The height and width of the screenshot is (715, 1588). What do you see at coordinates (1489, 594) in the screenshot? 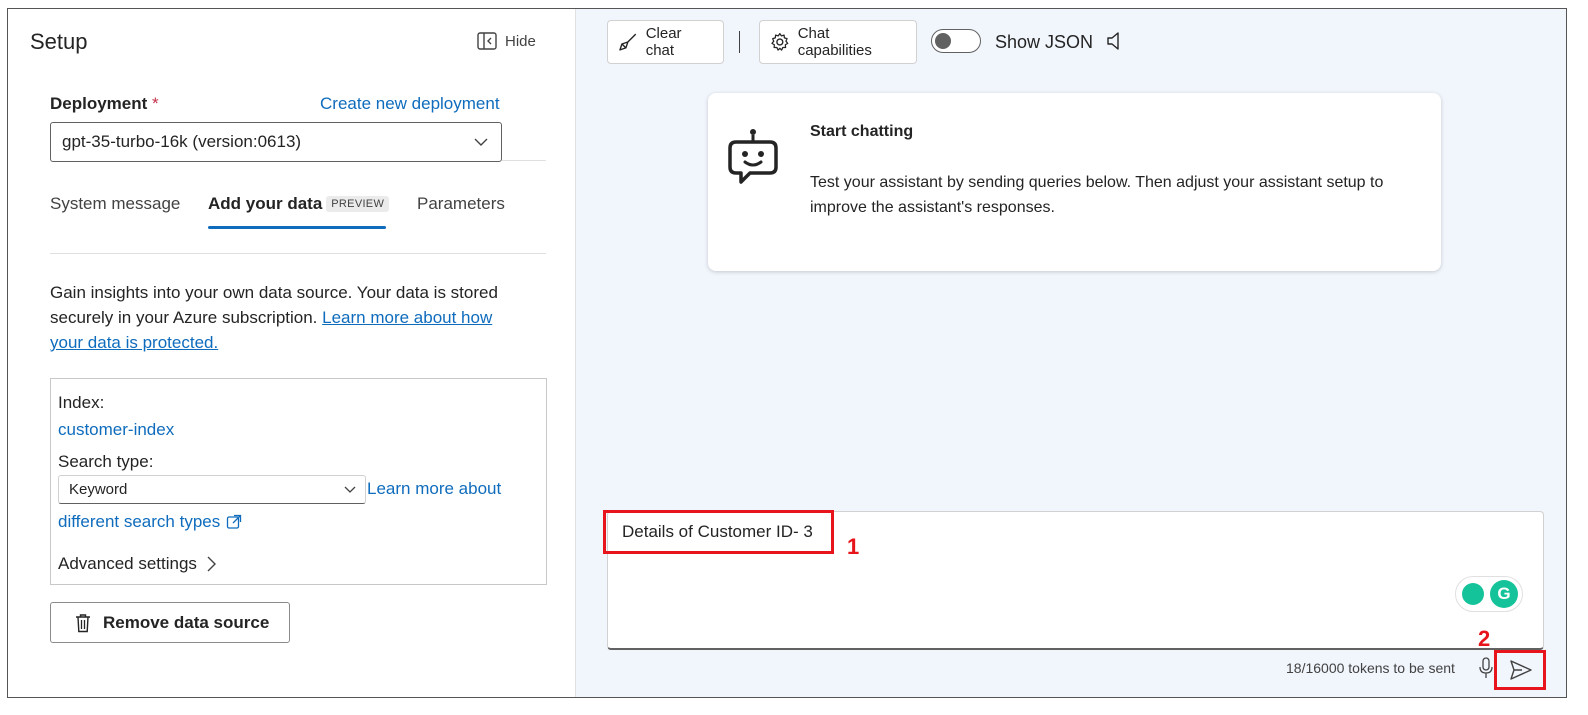
I see `grammarly-widget: G` at bounding box center [1489, 594].